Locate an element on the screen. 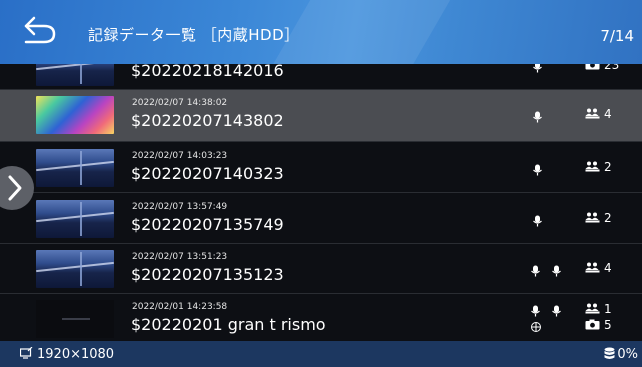  page-title: 記録データ一覧 ［内蔵HDD］ is located at coordinates (194, 35).